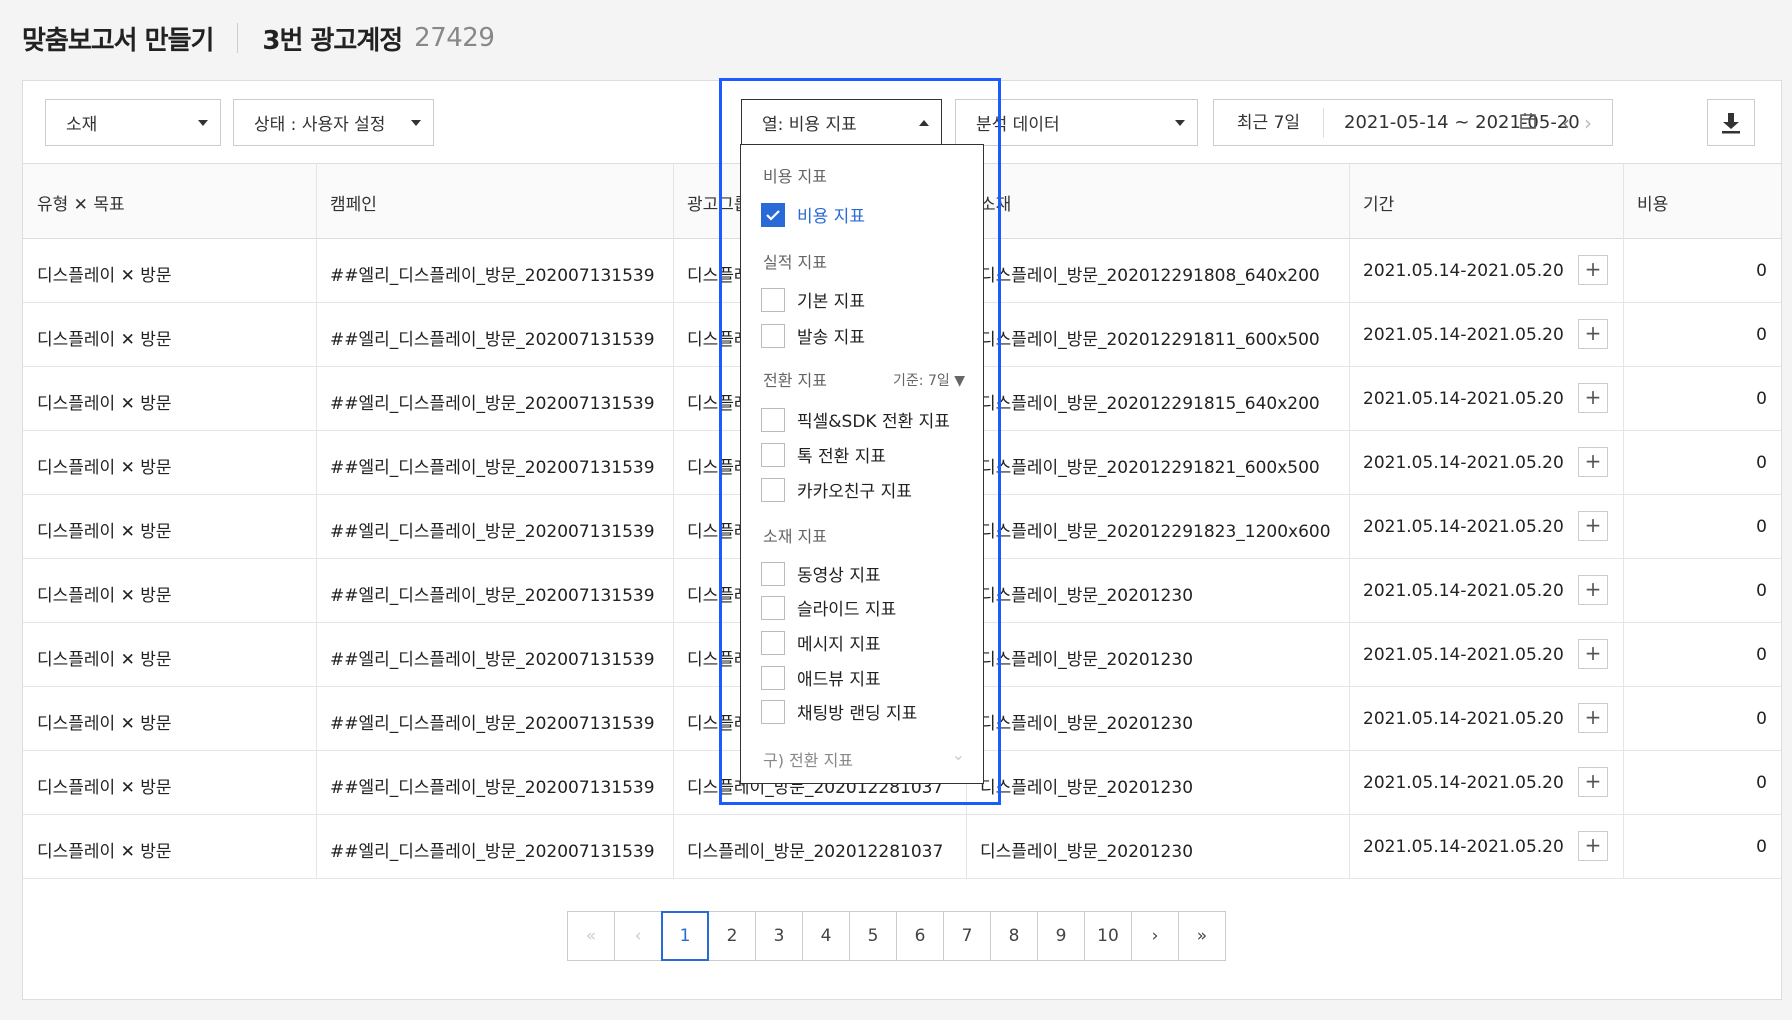  What do you see at coordinates (1588, 123) in the screenshot?
I see `chevron-right-icon: ›` at bounding box center [1588, 123].